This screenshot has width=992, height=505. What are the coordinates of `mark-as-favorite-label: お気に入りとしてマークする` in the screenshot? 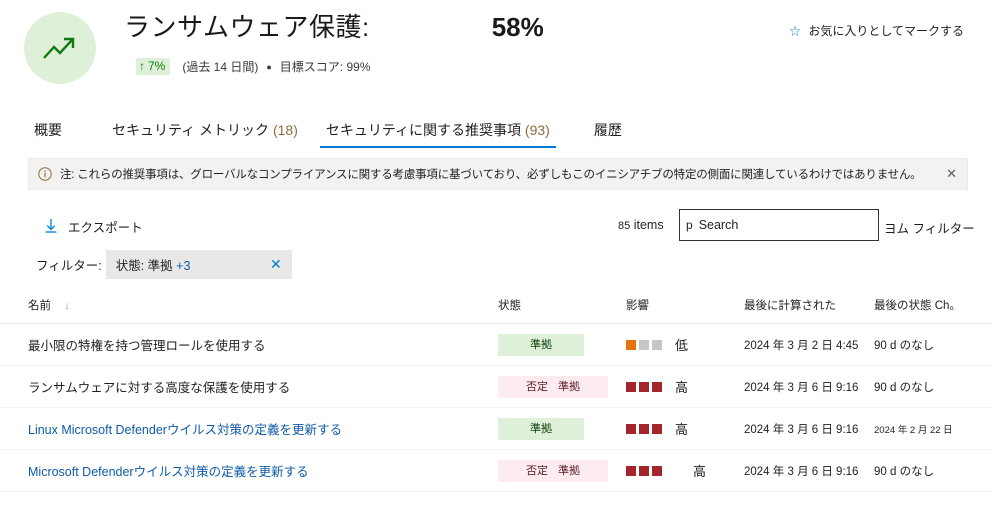 It's located at (886, 31).